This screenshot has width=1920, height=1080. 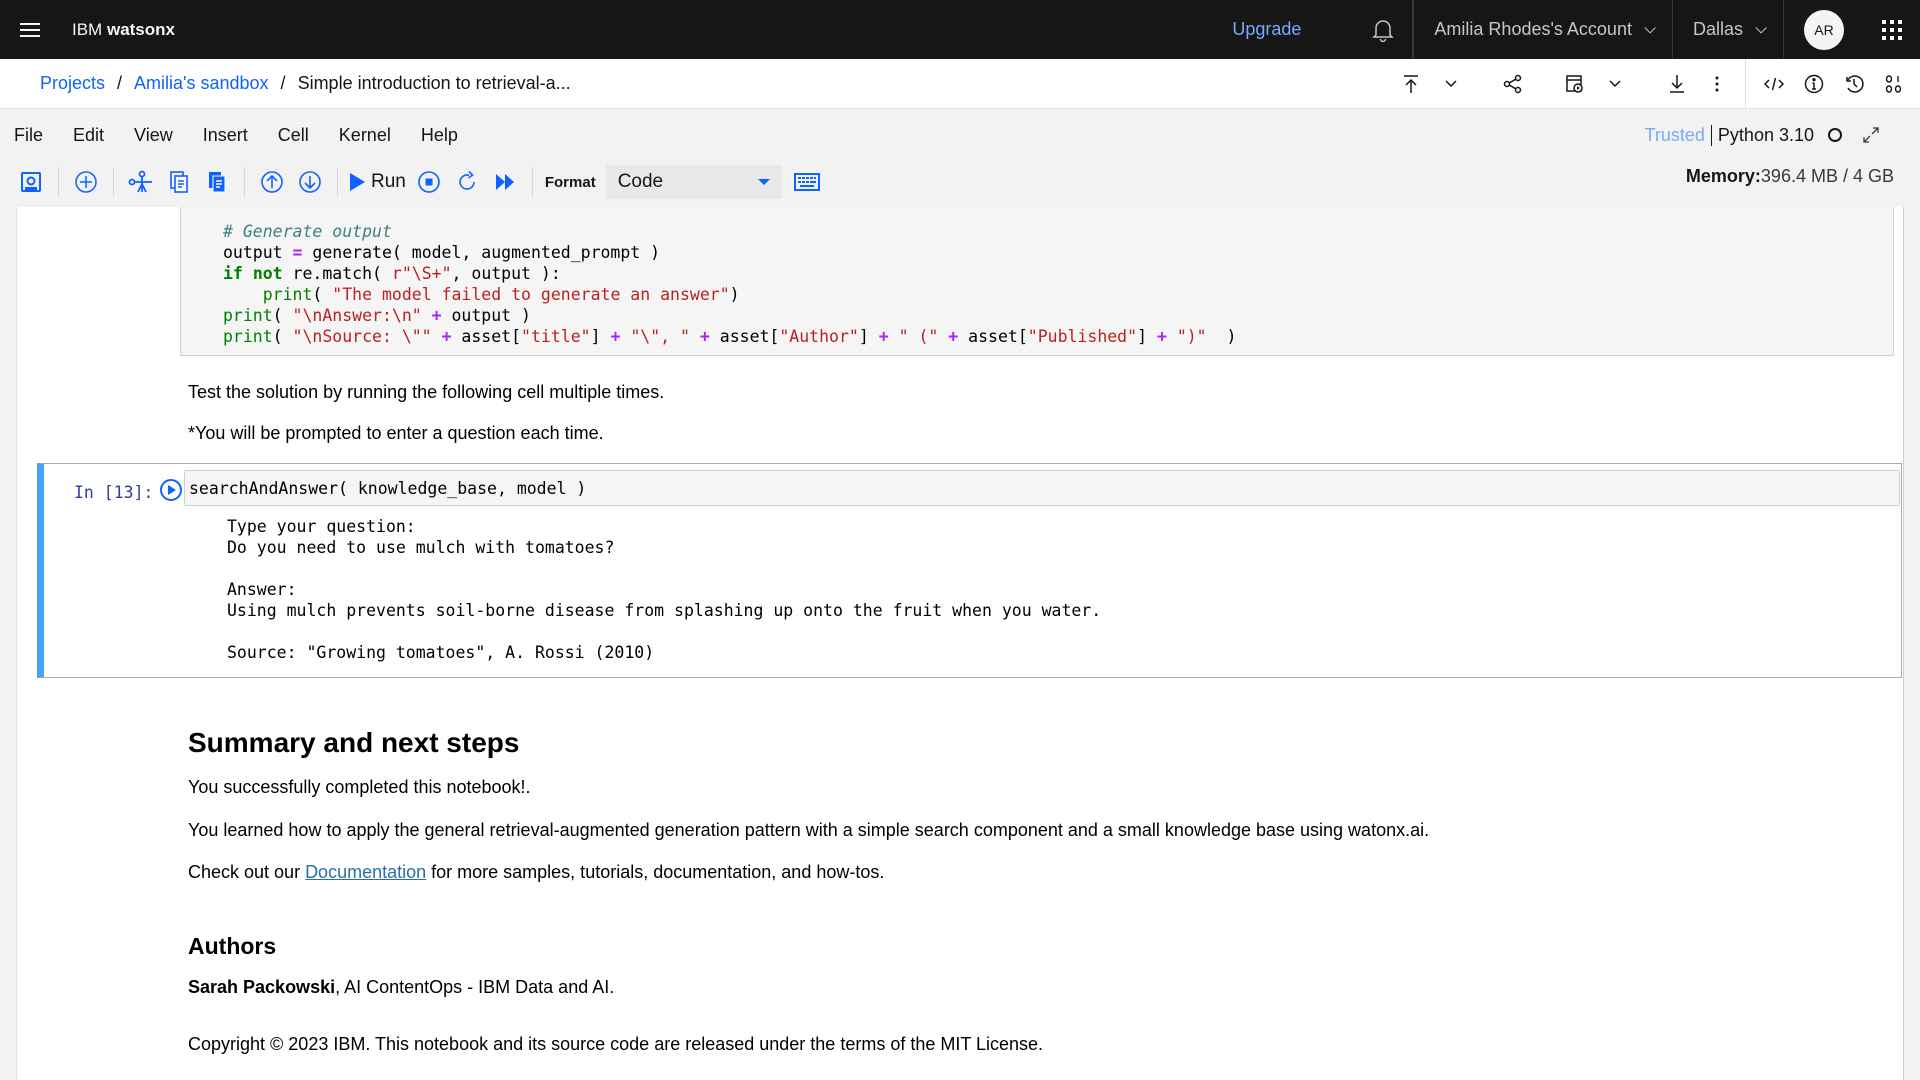 I want to click on memory-value: 396.4 MB / 4 GB, so click(x=1827, y=176).